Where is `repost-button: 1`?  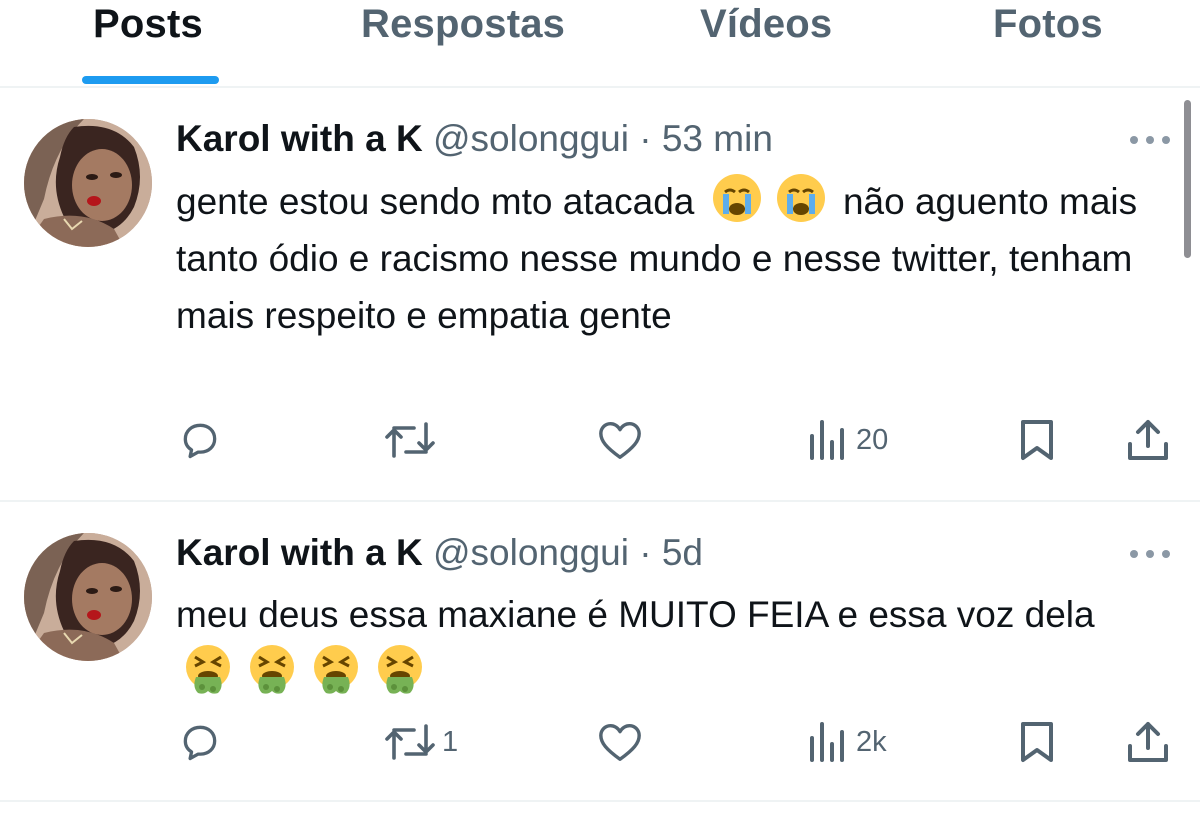
repost-button: 1 is located at coordinates (421, 742).